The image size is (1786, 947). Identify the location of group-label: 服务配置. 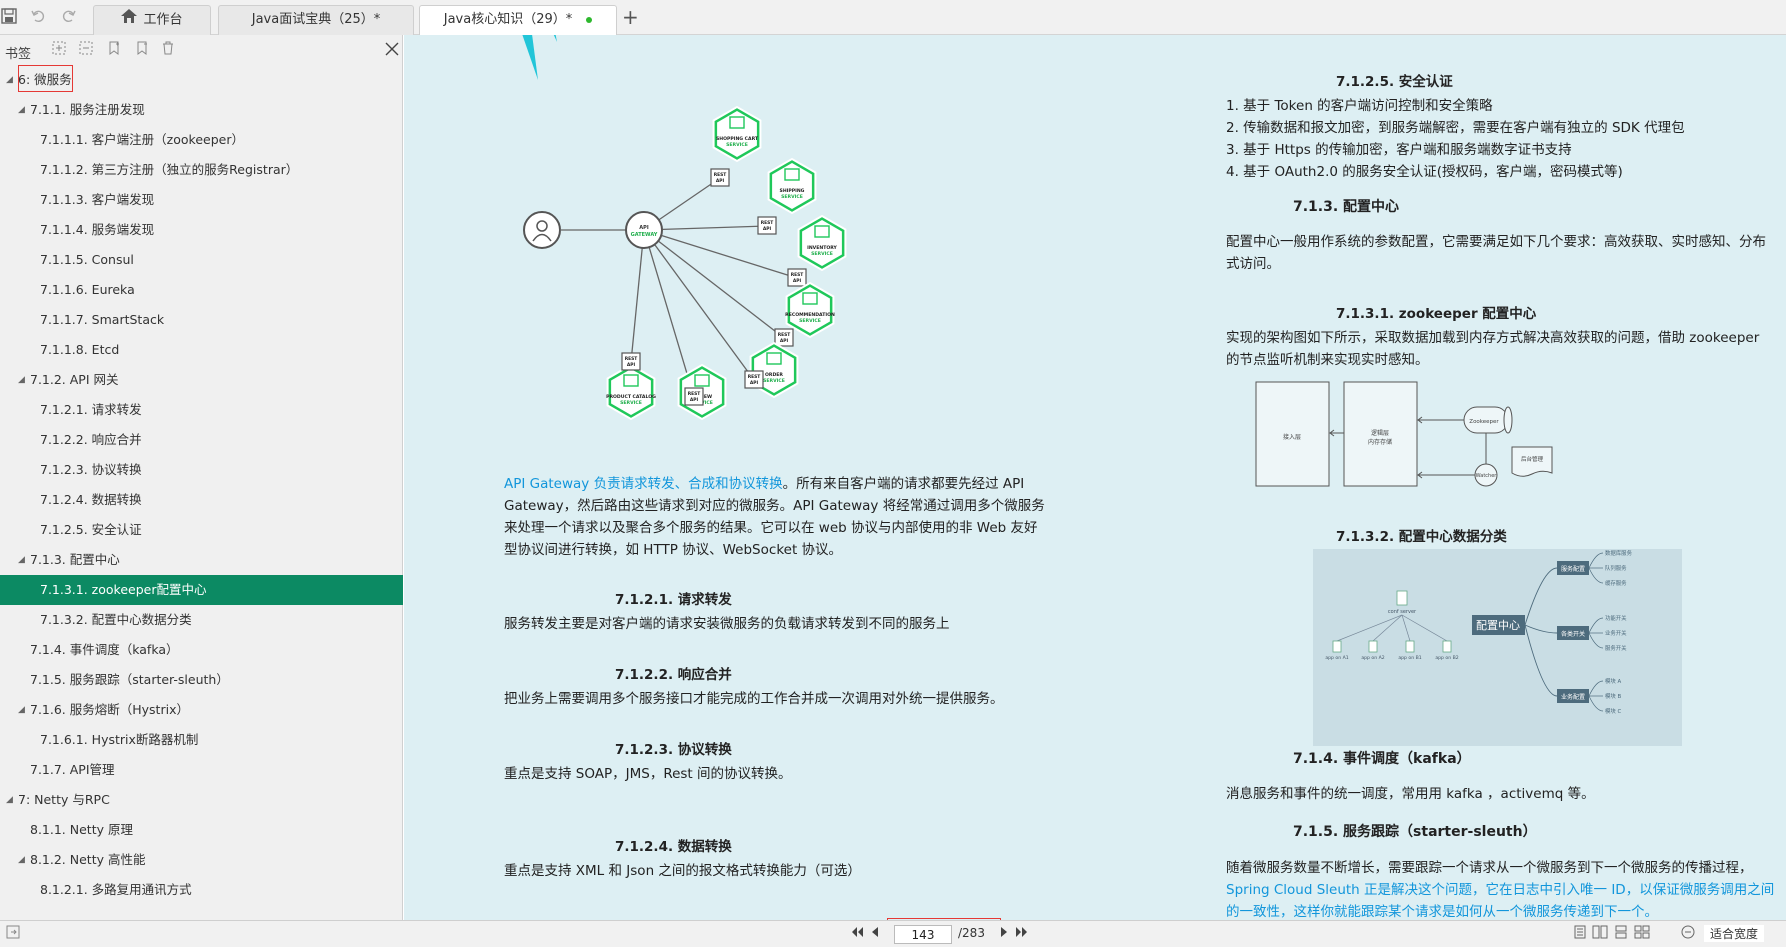
(1573, 569).